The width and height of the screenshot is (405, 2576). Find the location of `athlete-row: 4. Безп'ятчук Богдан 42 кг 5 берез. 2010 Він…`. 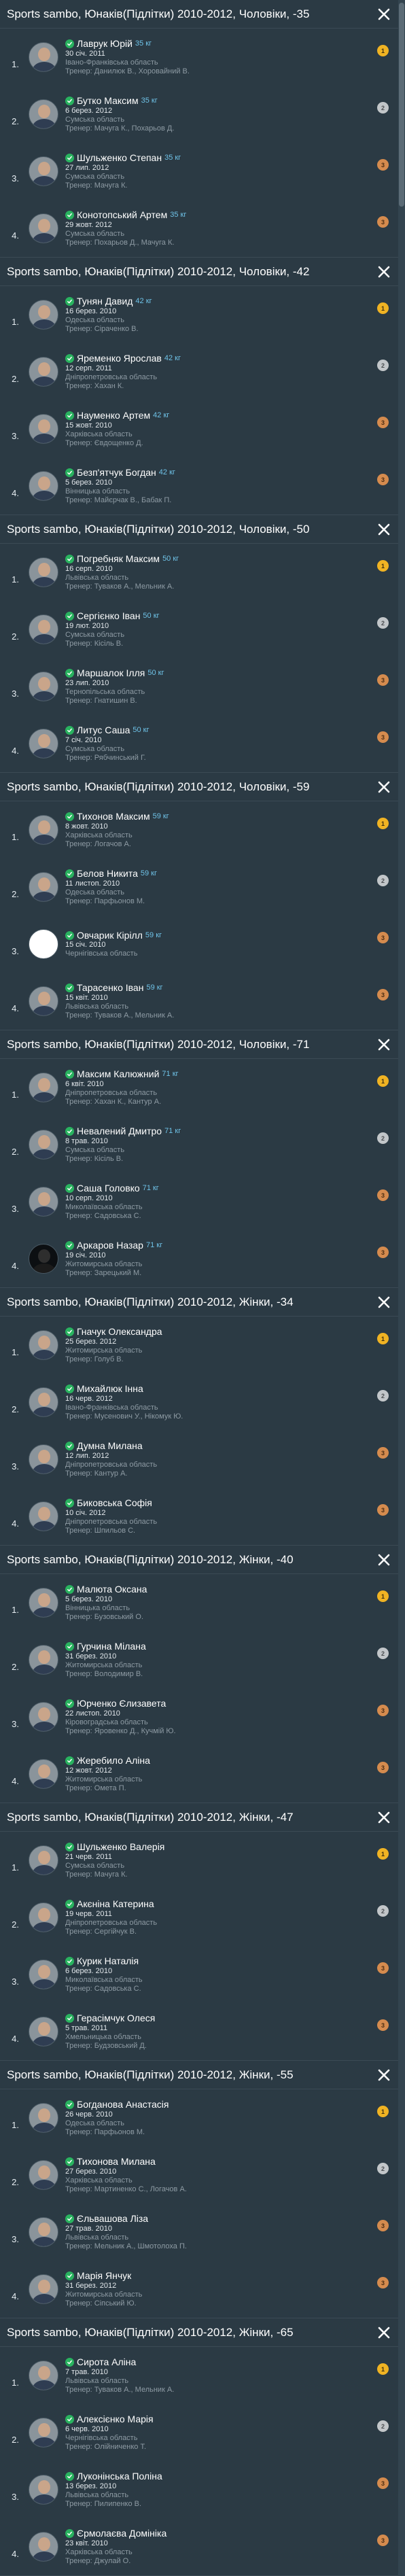

athlete-row: 4. Безп'ятчук Богдан 42 кг 5 берез. 2010 Він… is located at coordinates (199, 486).